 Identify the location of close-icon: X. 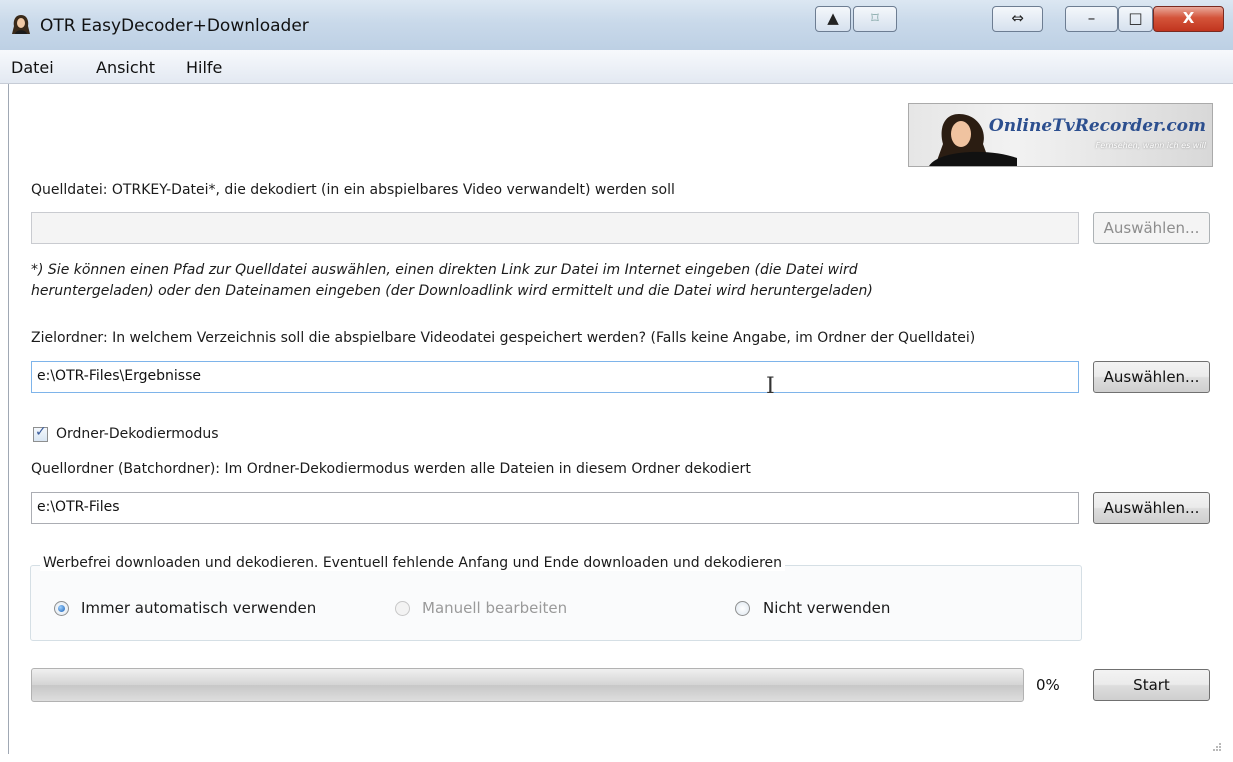
(1188, 18).